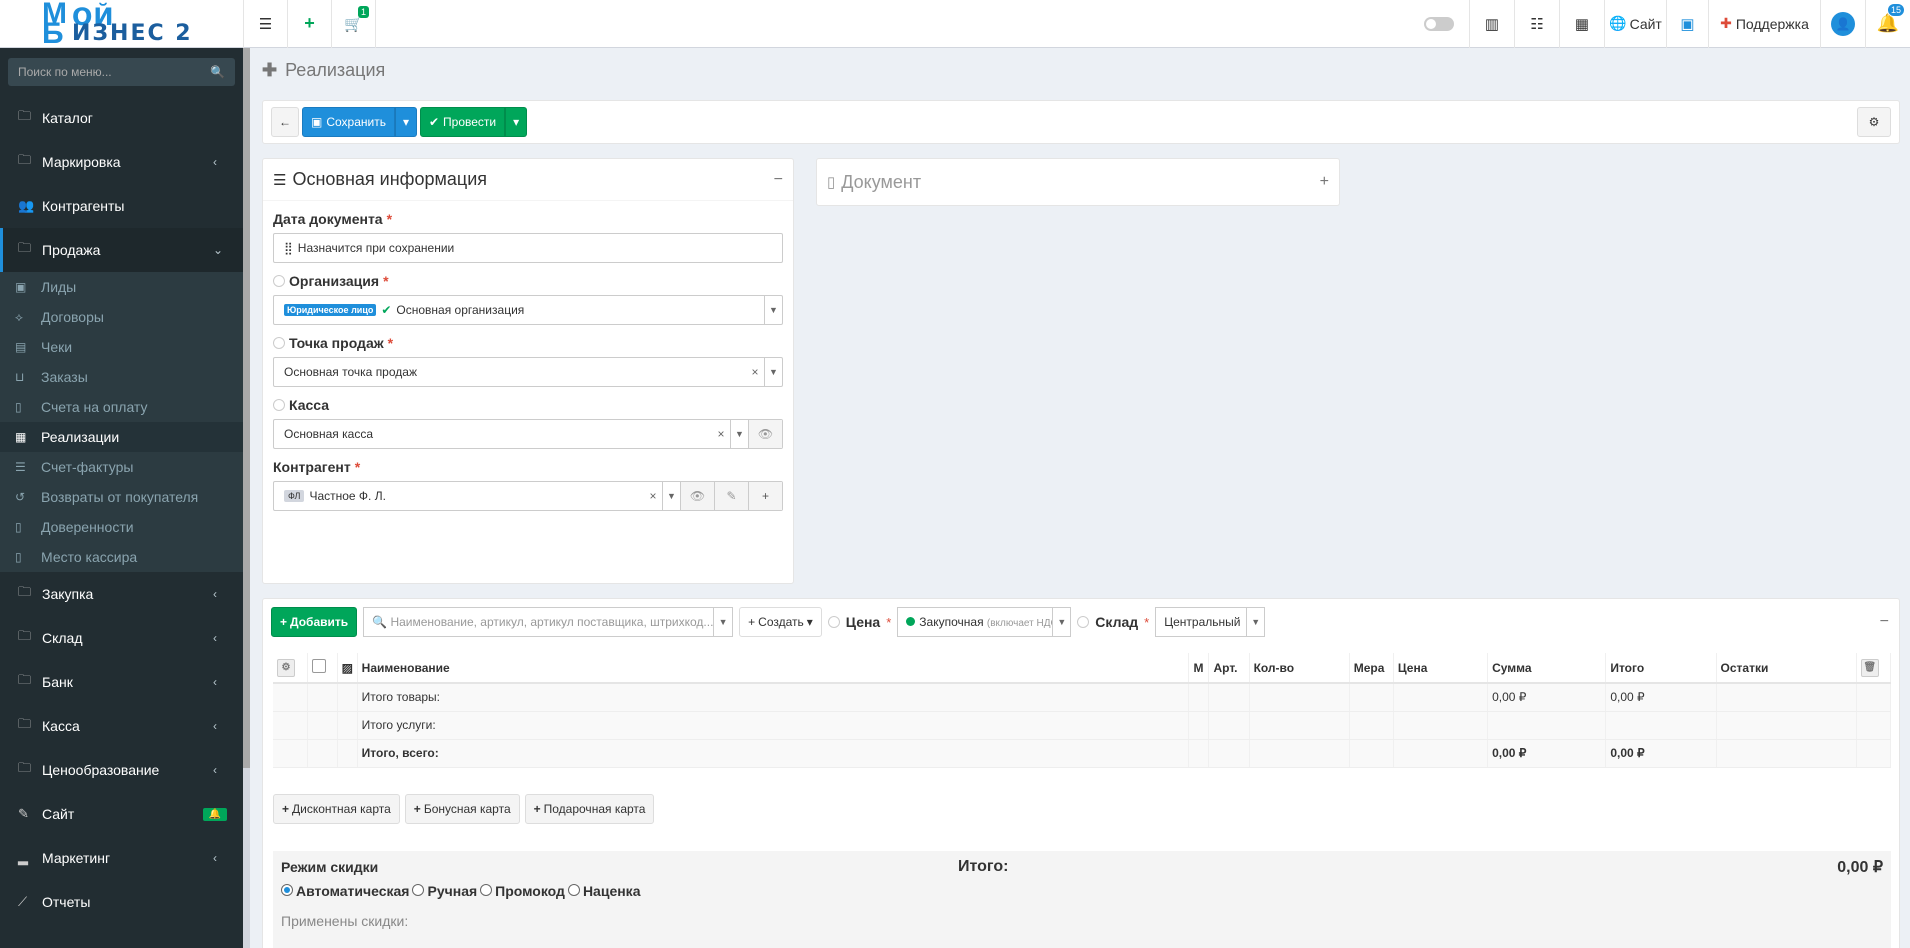 Image resolution: width=1910 pixels, height=948 pixels. I want to click on support-button: ✚ Поддержка, so click(1764, 24).